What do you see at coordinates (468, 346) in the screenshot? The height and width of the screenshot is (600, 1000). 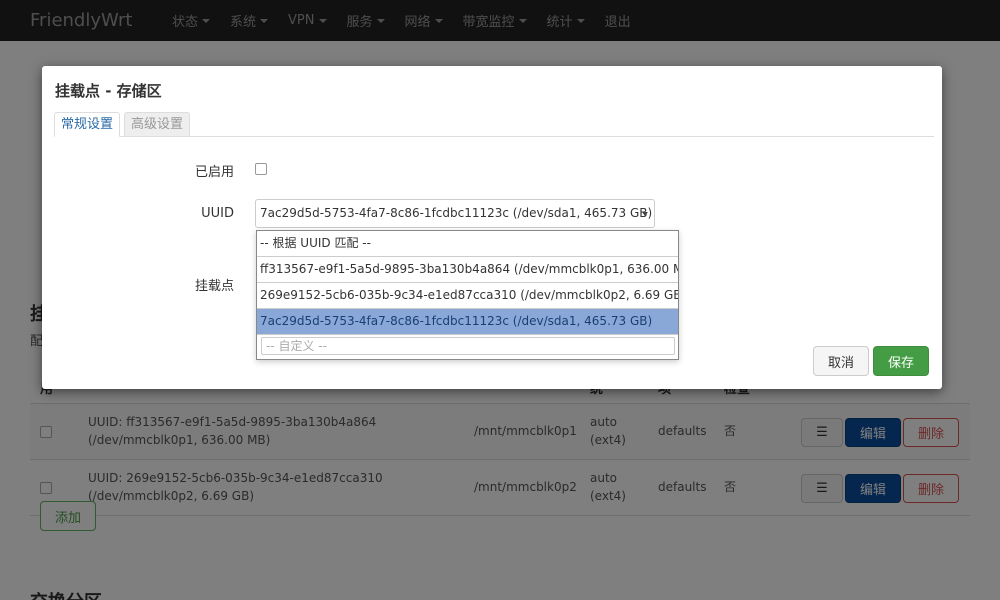 I see `custom-uuid-input: -- 自定义 --` at bounding box center [468, 346].